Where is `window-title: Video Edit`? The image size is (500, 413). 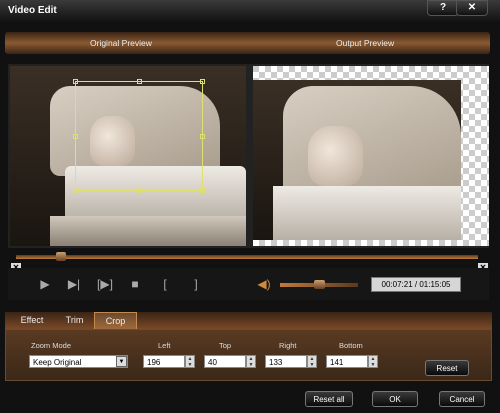
window-title: Video Edit is located at coordinates (32, 10).